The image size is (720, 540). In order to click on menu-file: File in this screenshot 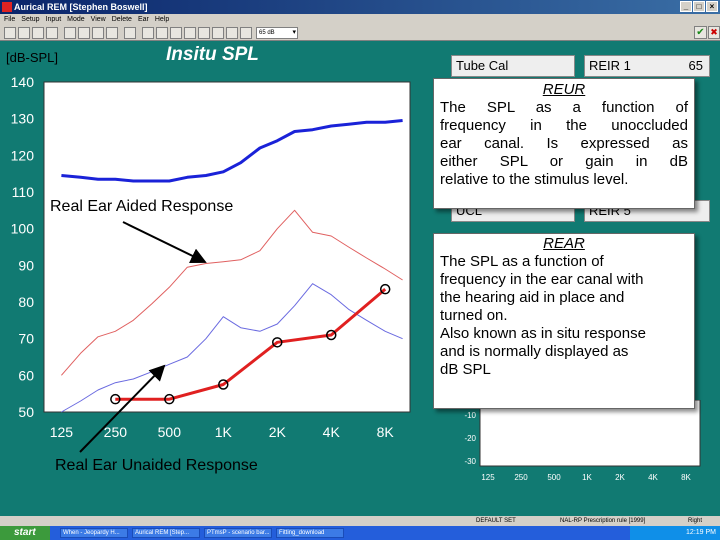, I will do `click(9, 19)`.